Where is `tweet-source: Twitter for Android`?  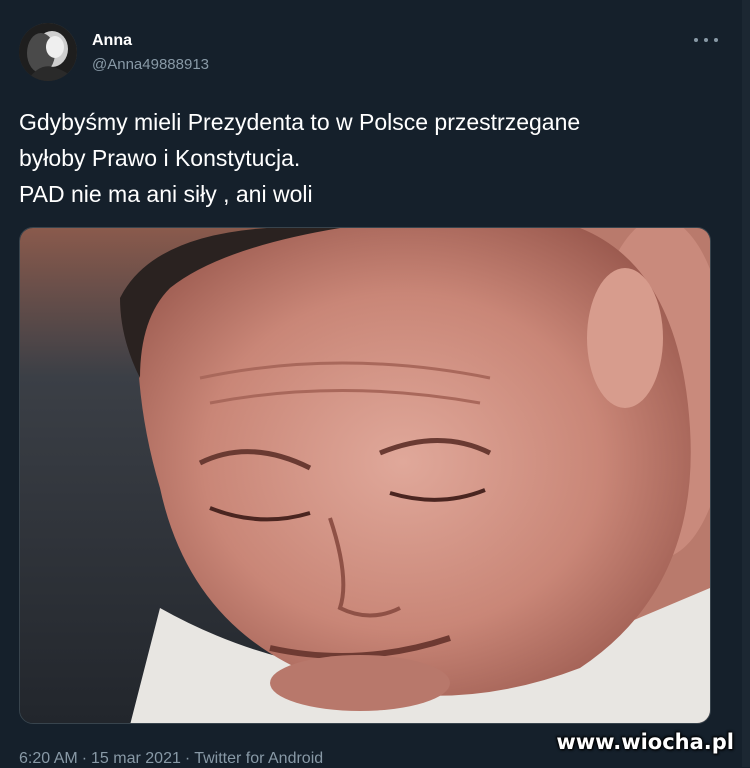
tweet-source: Twitter for Android is located at coordinates (258, 758).